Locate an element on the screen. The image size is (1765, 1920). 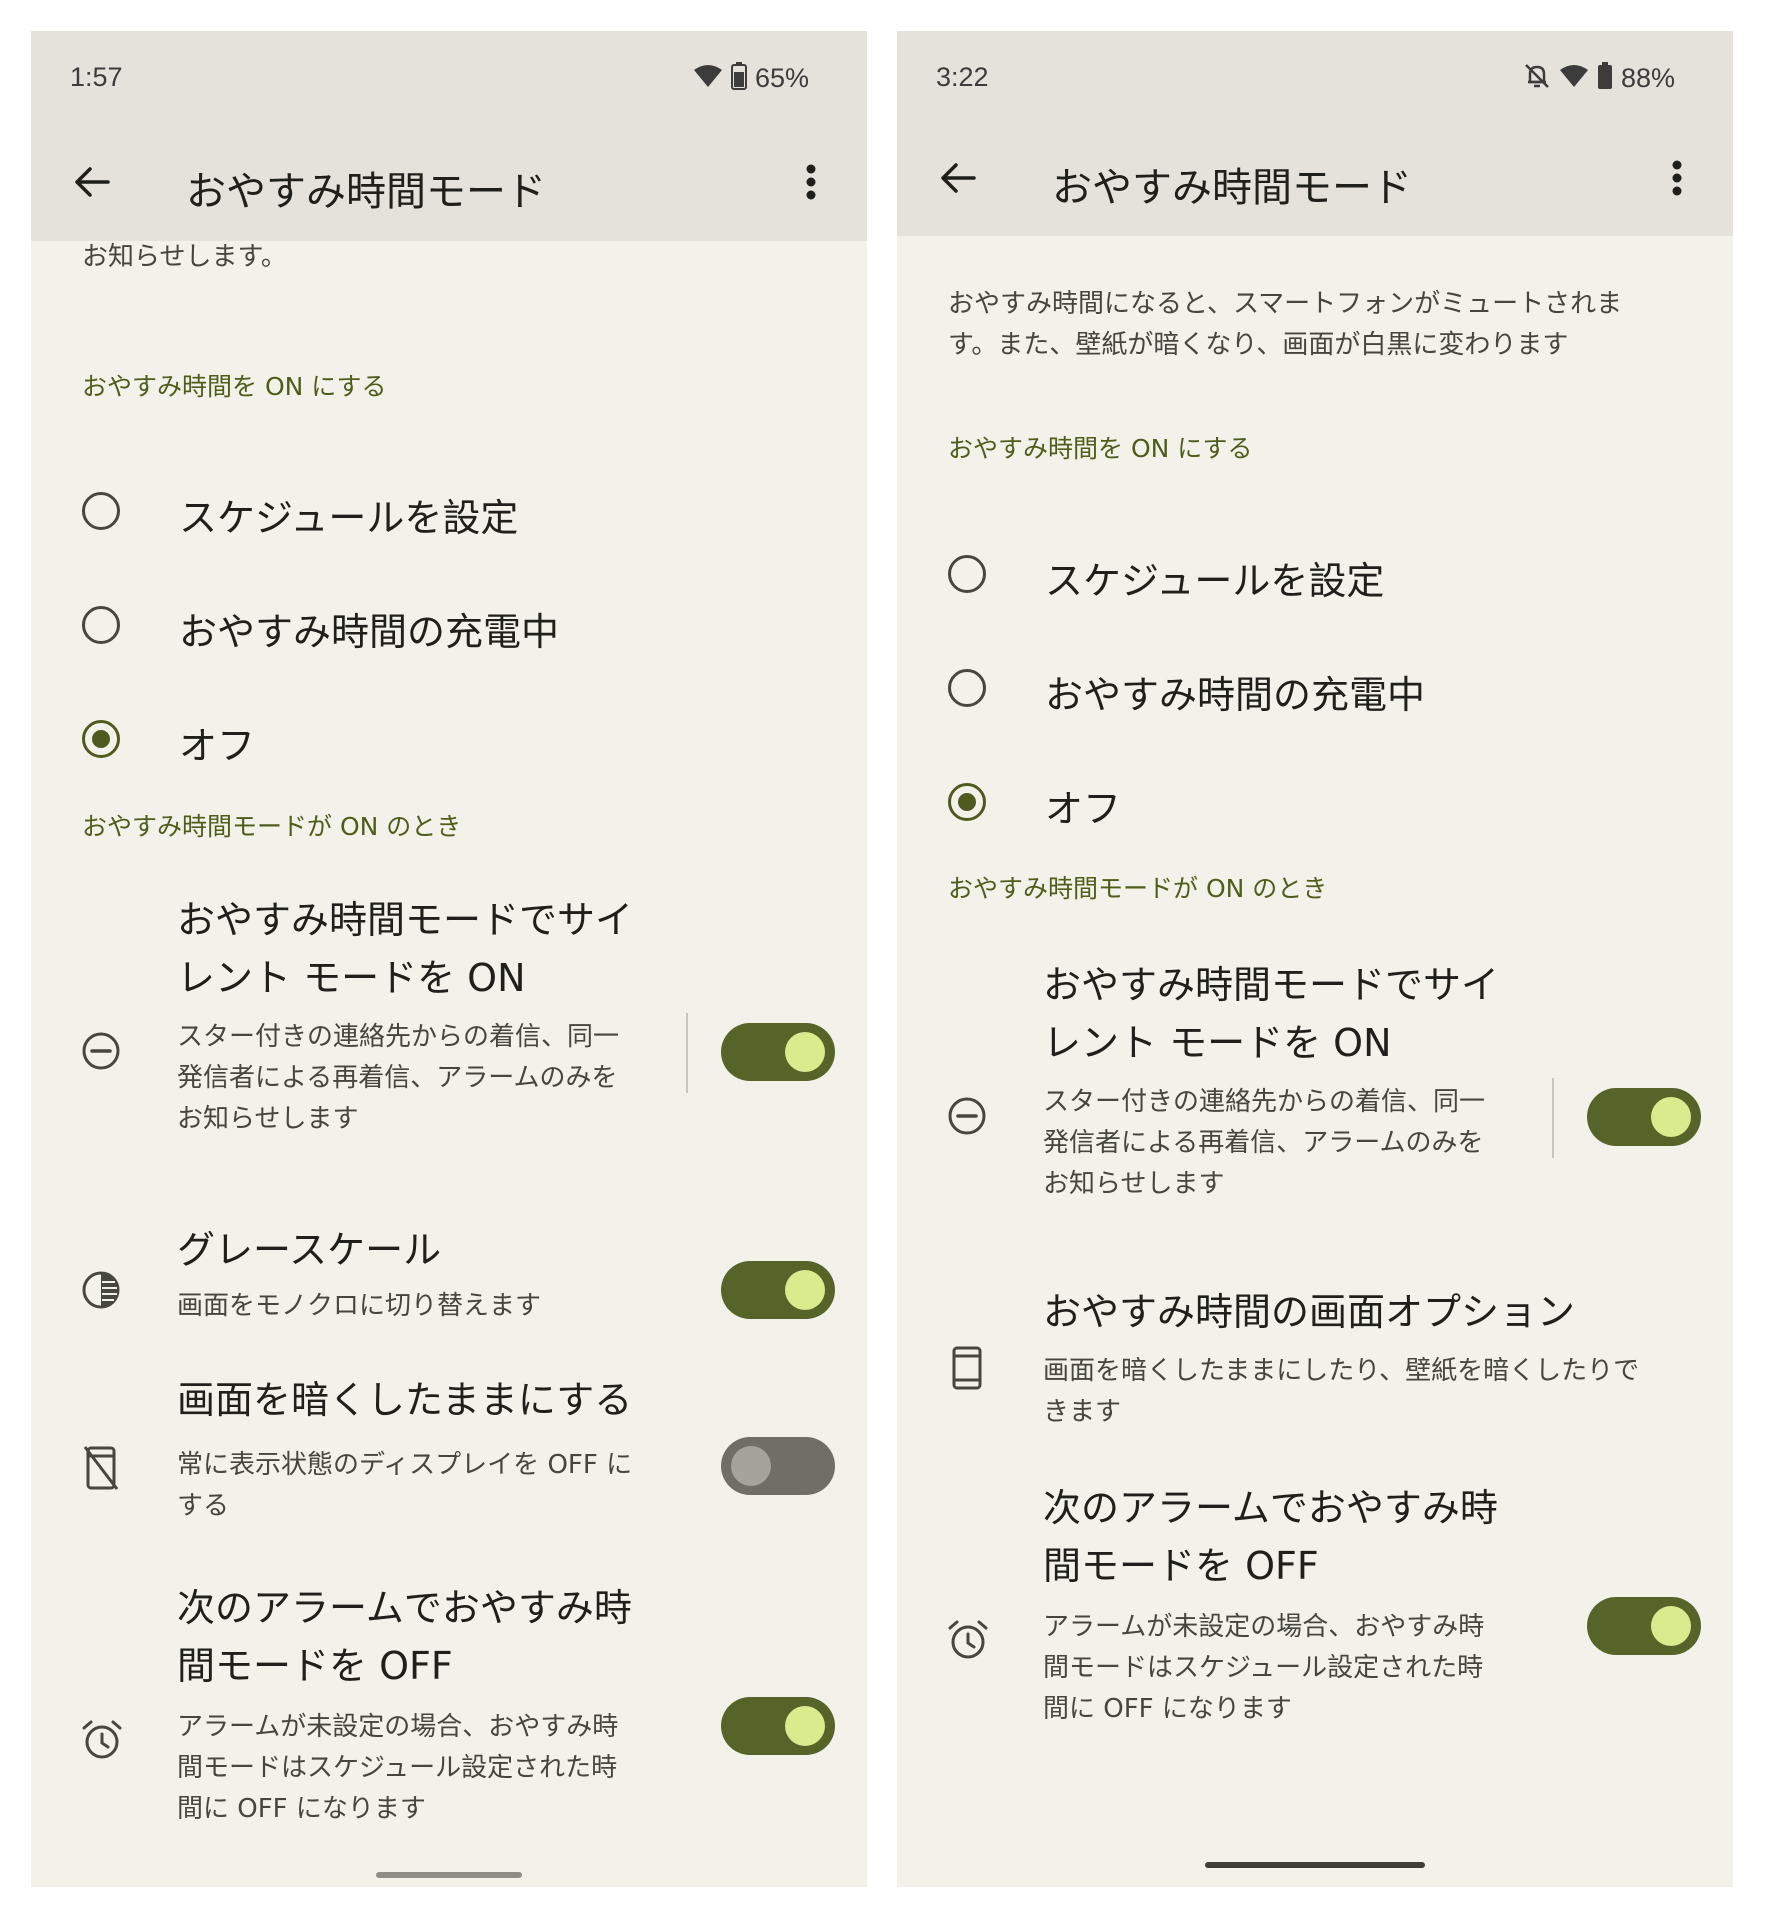
radio-label: スケジュールを設定 is located at coordinates (349, 518).